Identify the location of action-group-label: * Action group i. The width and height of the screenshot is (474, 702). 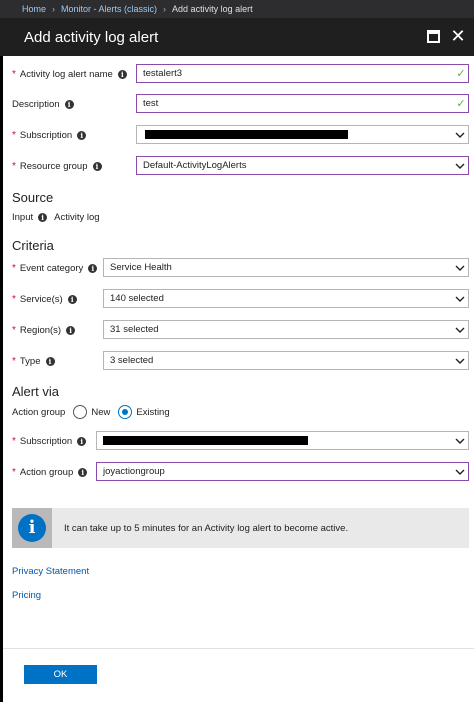
(50, 472).